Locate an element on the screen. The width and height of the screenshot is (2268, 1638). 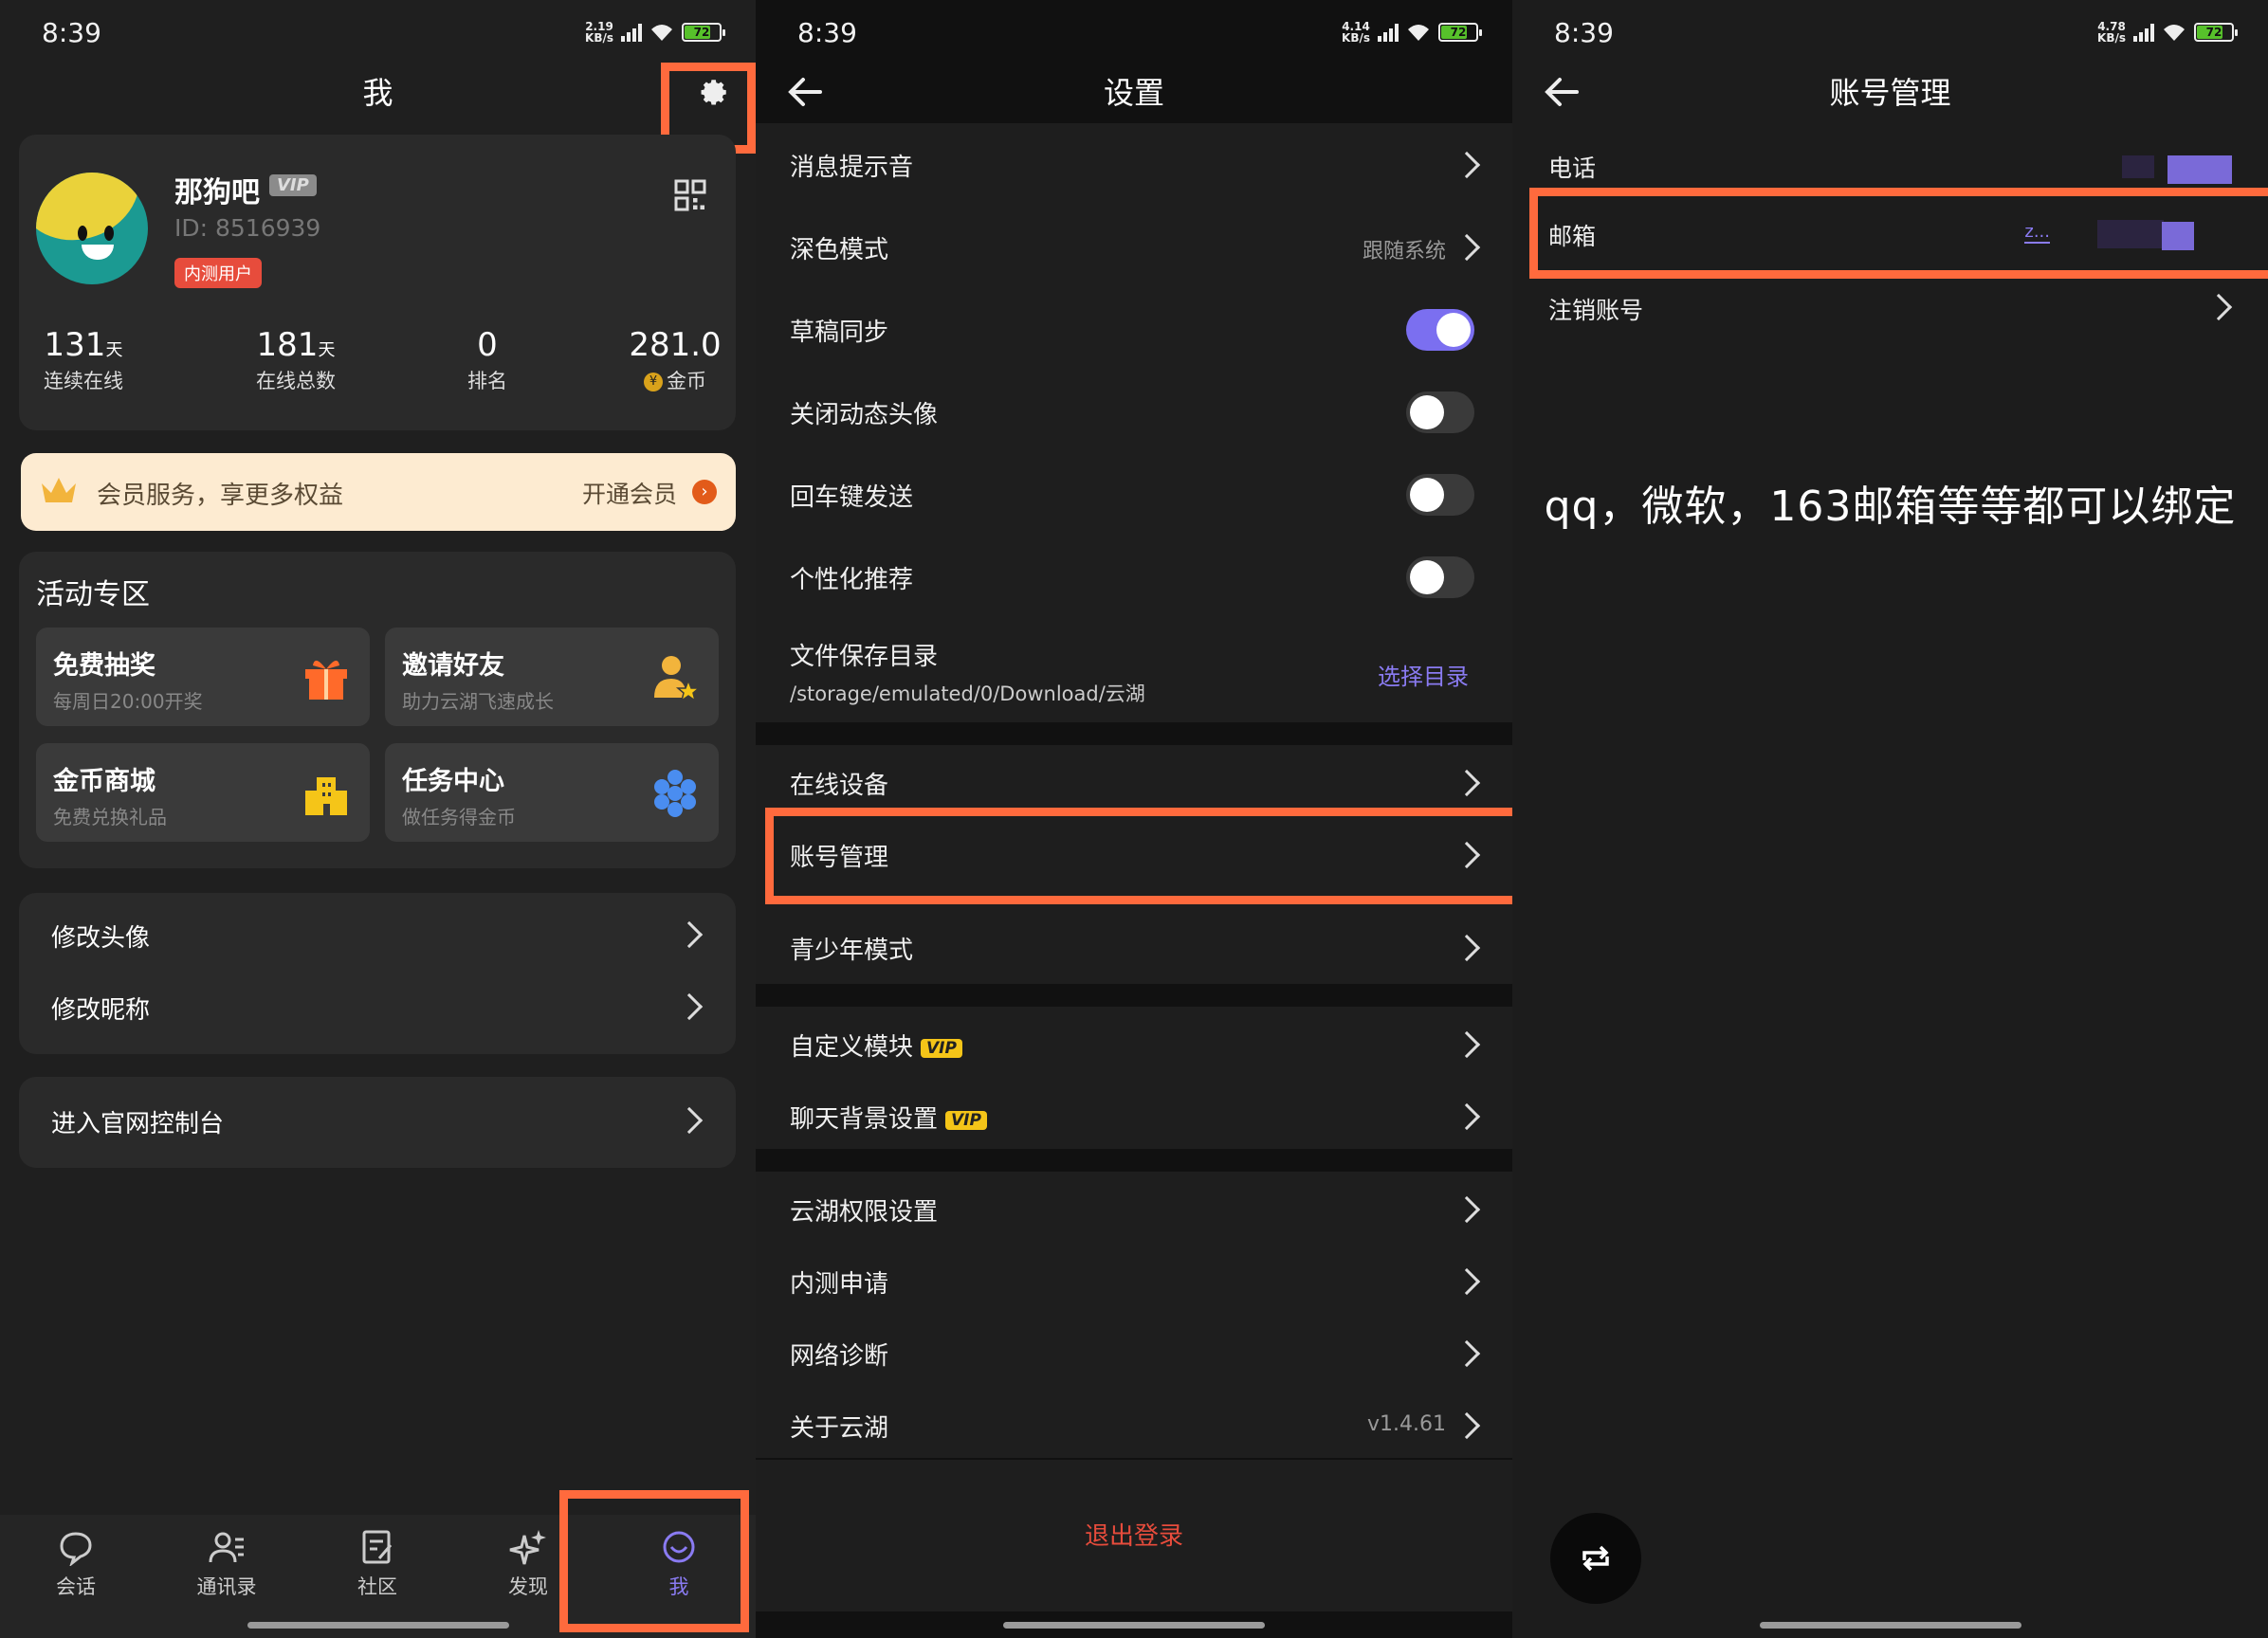
stat-total: 181天 在线总数 is located at coordinates (296, 359).